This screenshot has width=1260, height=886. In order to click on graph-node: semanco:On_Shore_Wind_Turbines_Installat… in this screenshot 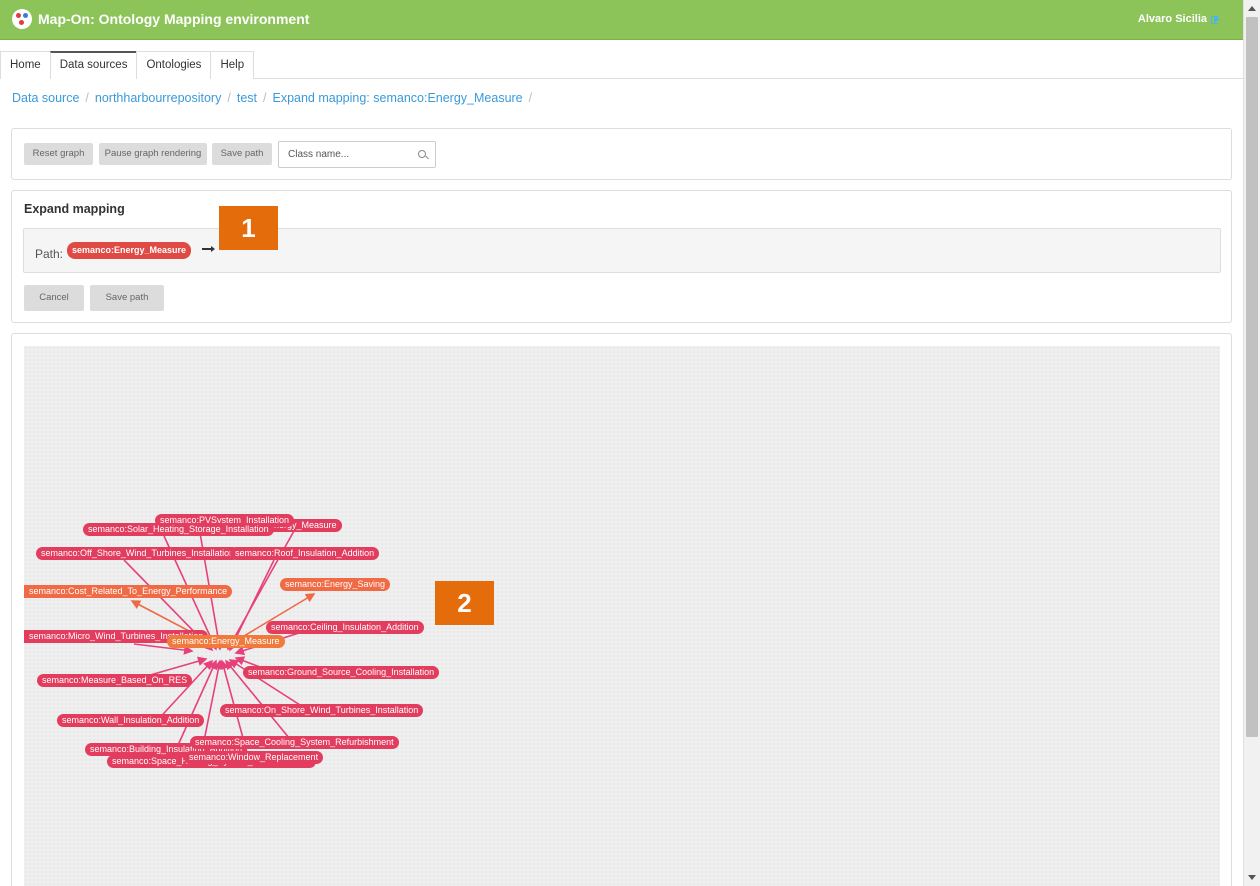, I will do `click(322, 710)`.